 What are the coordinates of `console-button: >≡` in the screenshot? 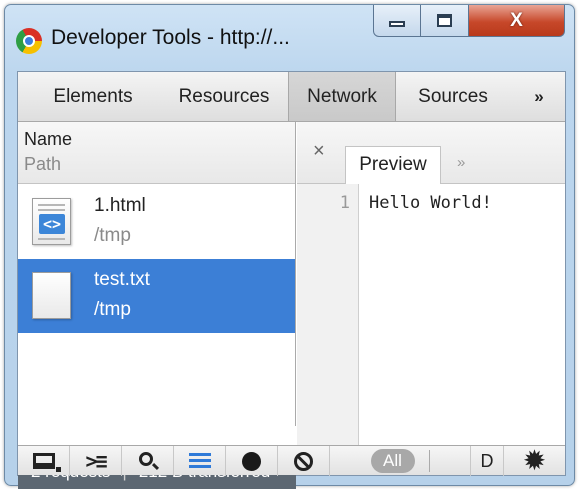 It's located at (96, 461).